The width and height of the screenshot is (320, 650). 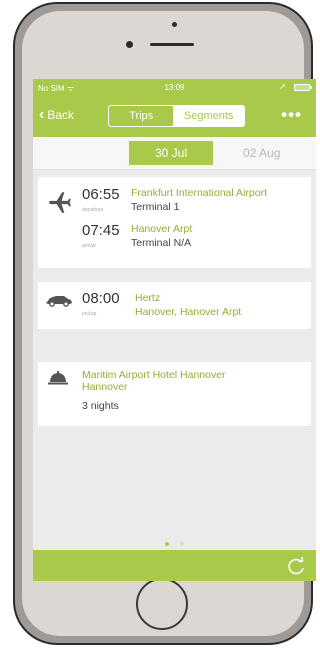 What do you see at coordinates (303, 87) in the screenshot?
I see `battery-icon` at bounding box center [303, 87].